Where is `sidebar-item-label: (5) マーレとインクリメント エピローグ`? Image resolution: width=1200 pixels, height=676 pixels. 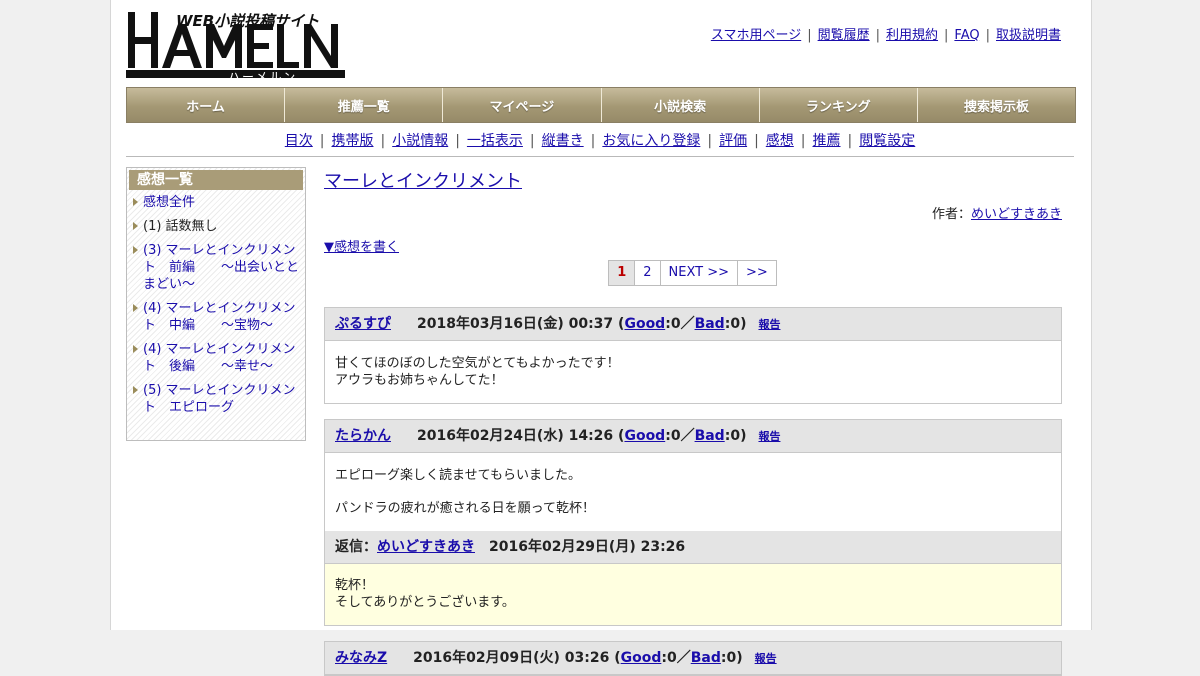
sidebar-item-label: (5) マーレとインクリメント エピローグ is located at coordinates (219, 399).